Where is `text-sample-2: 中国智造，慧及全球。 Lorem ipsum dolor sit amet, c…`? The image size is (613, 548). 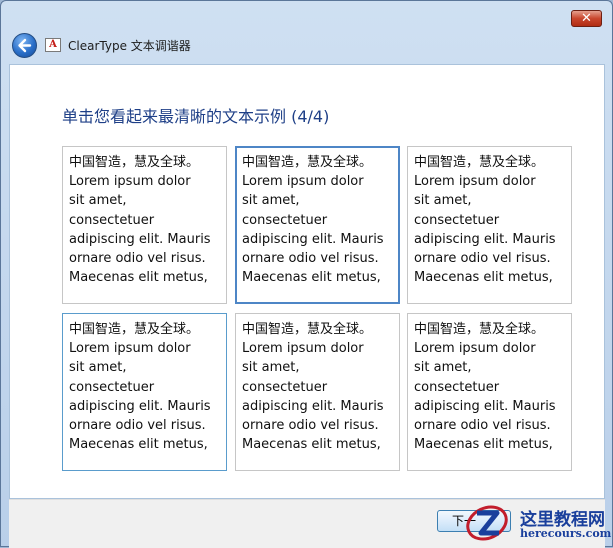 text-sample-2: 中国智造，慧及全球。 Lorem ipsum dolor sit amet, c… is located at coordinates (317, 225).